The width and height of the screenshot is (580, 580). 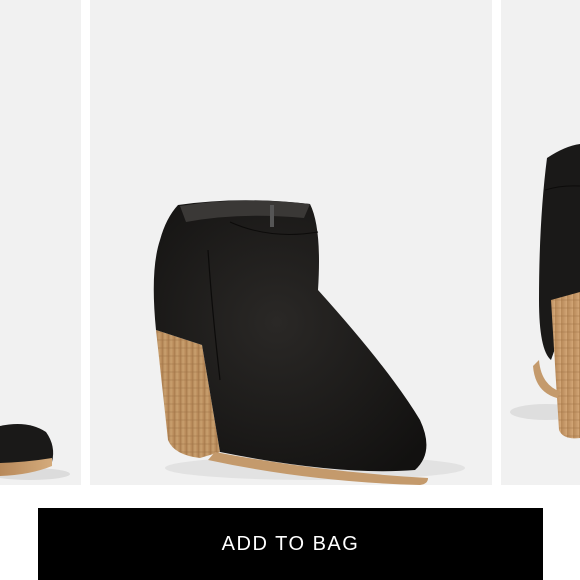 What do you see at coordinates (290, 544) in the screenshot?
I see `add-to-bag-button: ADD TO BAG` at bounding box center [290, 544].